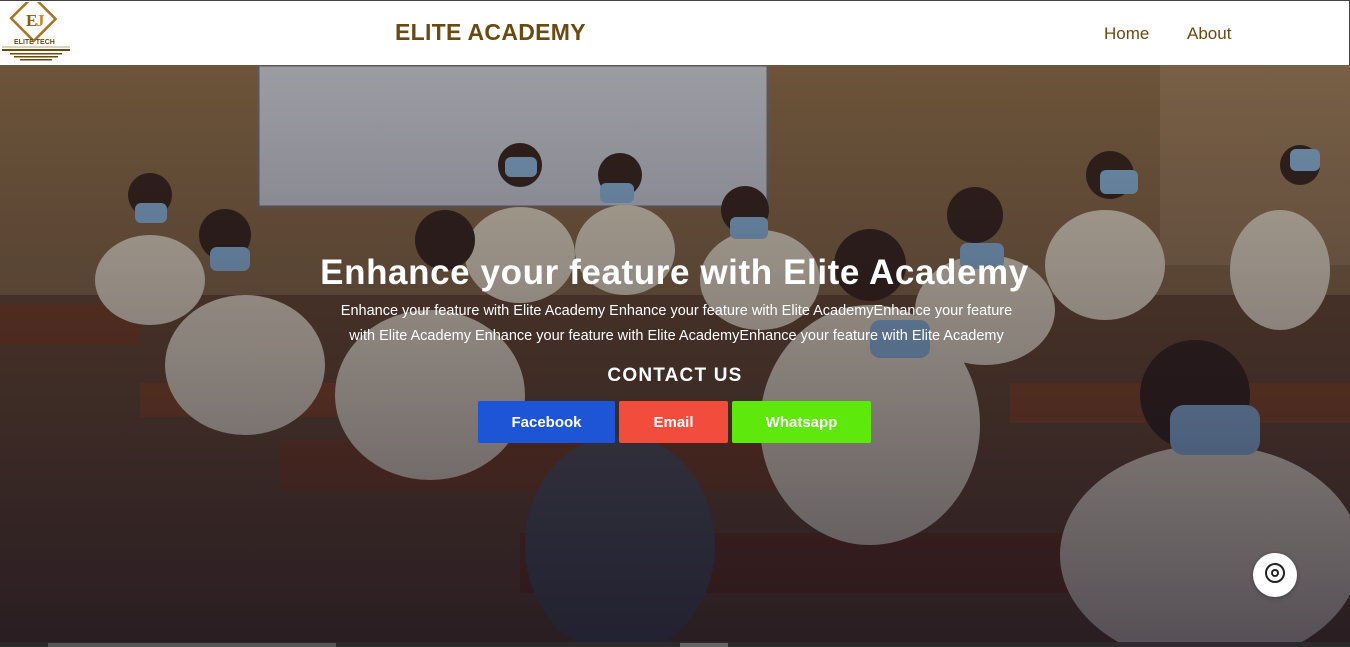 The width and height of the screenshot is (1350, 647). I want to click on elite-tech-logo: E J ELITE TECH, so click(37, 32).